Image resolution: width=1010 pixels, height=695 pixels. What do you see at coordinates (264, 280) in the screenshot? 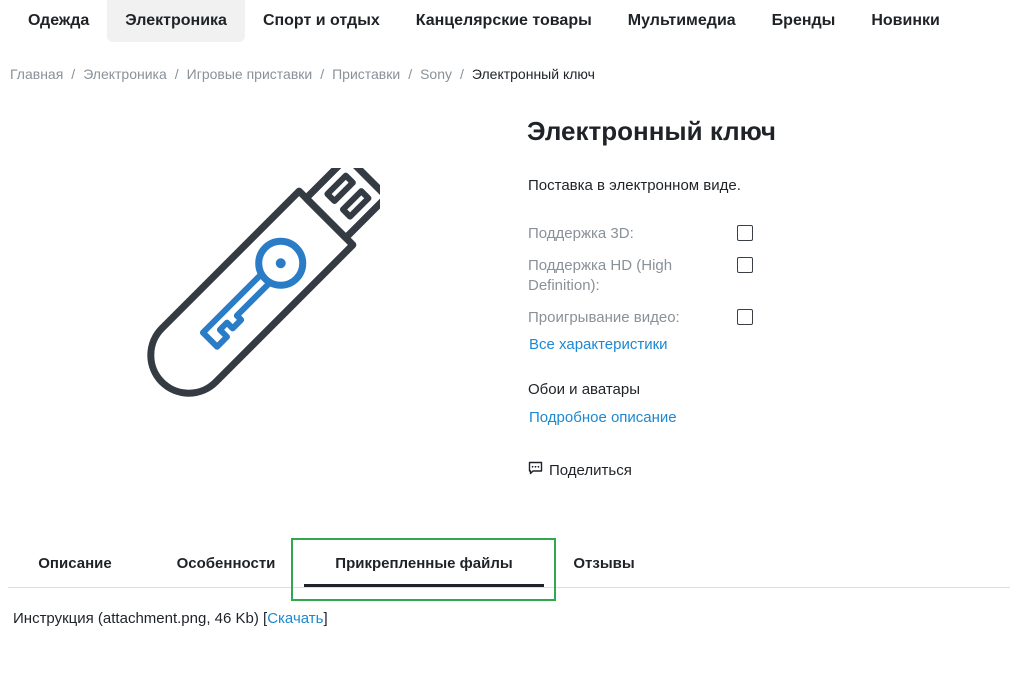
I see `usb-key-icon` at bounding box center [264, 280].